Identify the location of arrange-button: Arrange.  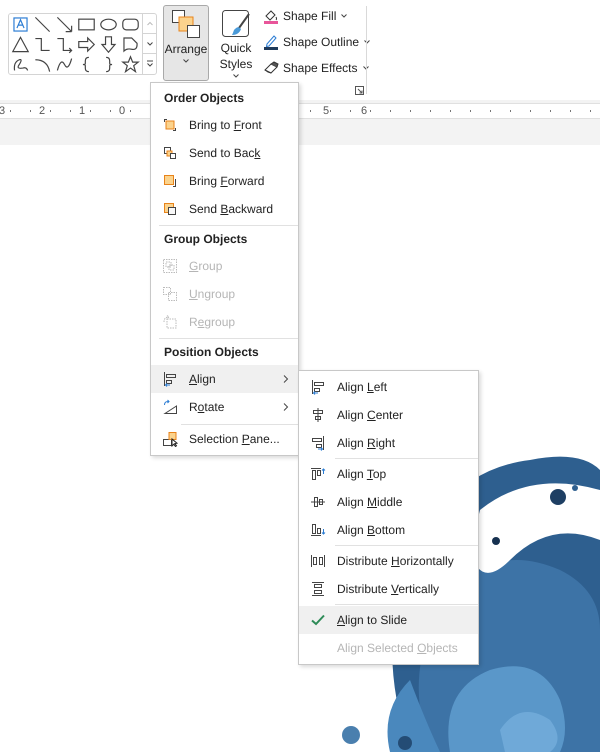
(186, 43).